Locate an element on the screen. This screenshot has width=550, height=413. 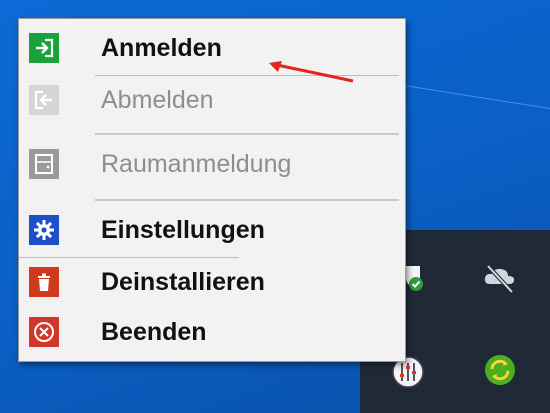
sync-icon is located at coordinates (498, 368).